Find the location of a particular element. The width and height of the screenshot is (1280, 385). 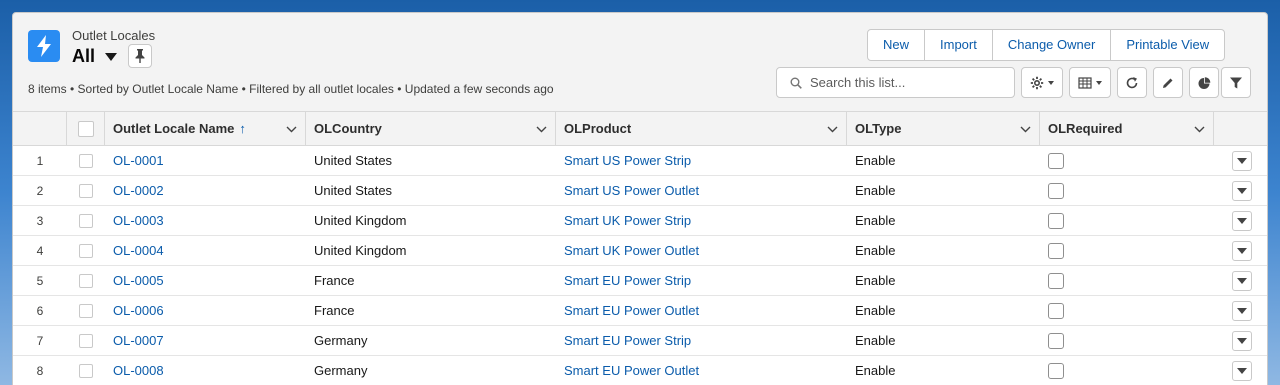

row-number: 4 is located at coordinates (40, 250).